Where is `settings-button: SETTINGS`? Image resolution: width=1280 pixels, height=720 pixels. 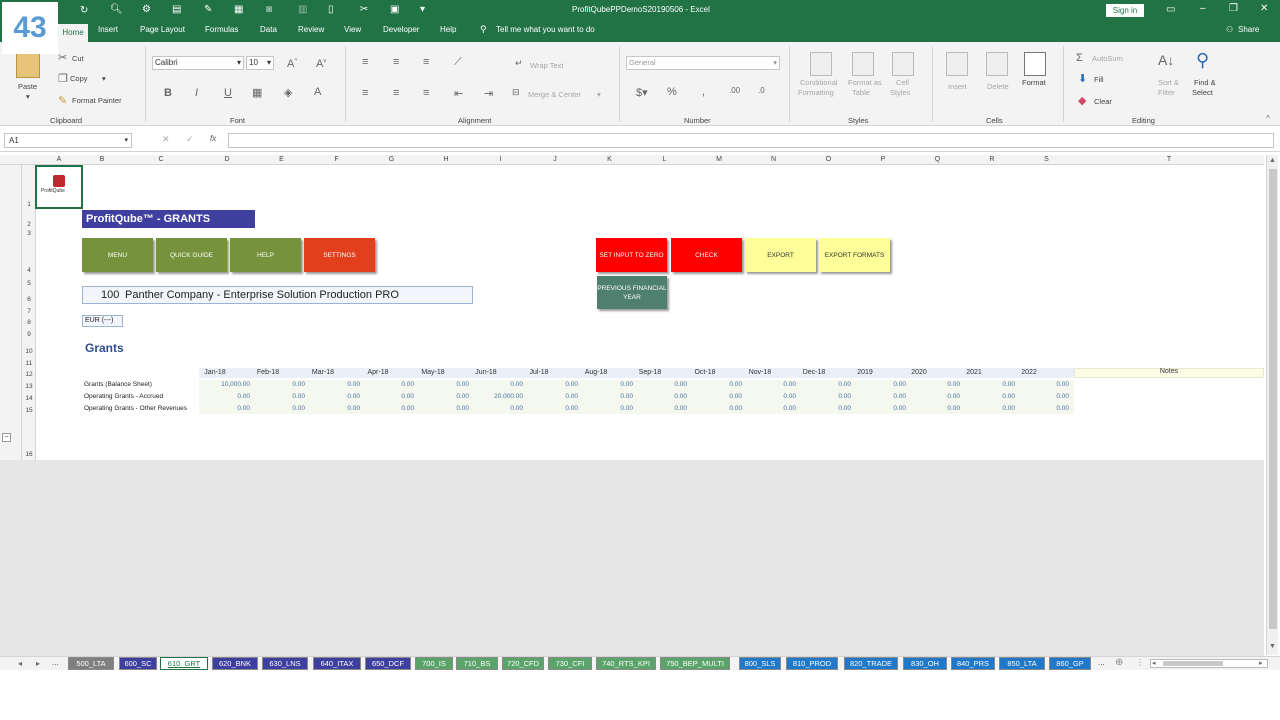 settings-button: SETTINGS is located at coordinates (339, 255).